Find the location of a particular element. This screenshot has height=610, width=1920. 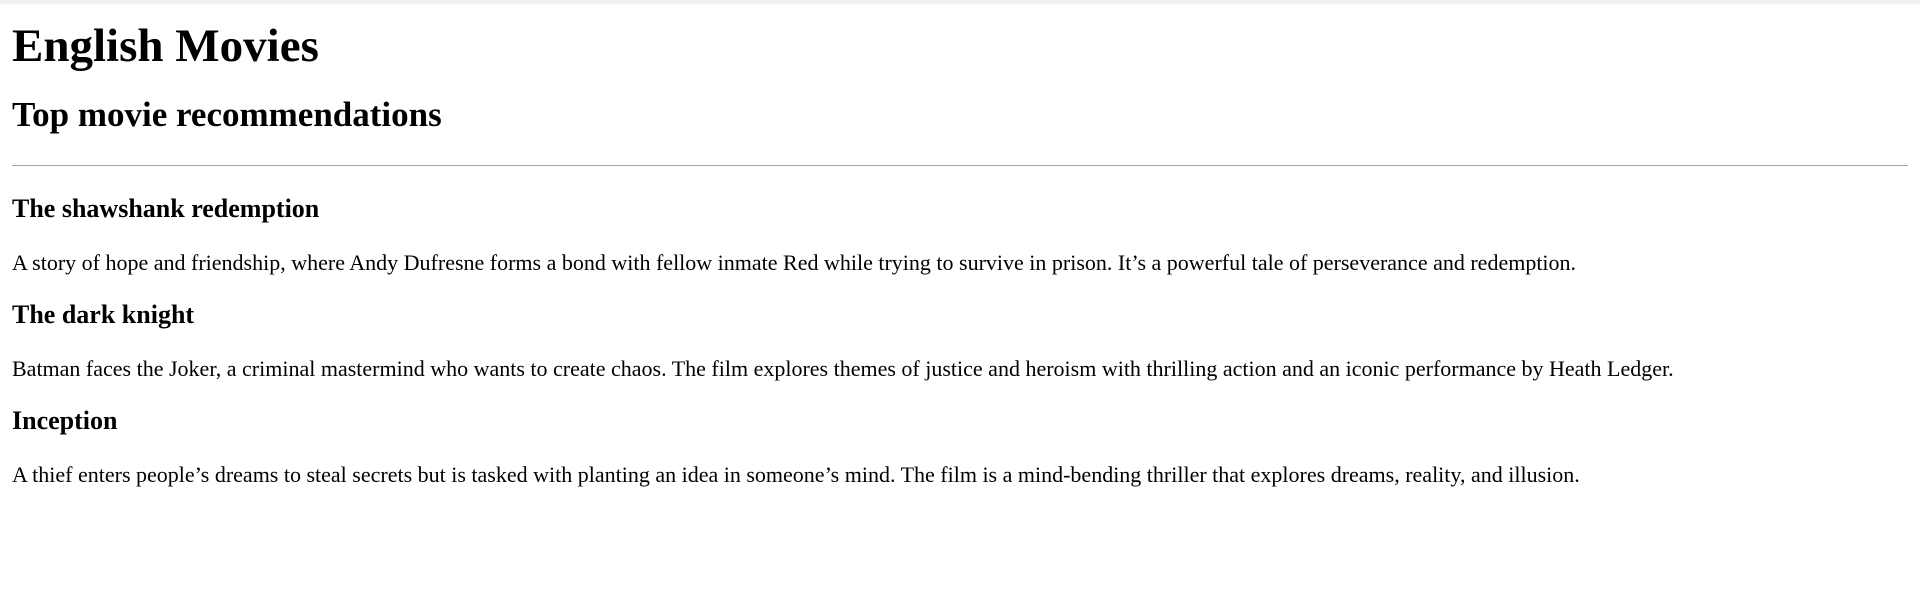

page-title: English Movies is located at coordinates (165, 46).